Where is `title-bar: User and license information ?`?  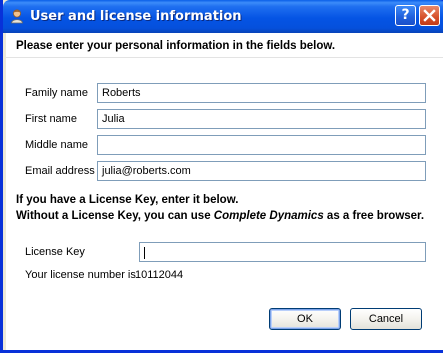 title-bar: User and license information ? is located at coordinates (223, 16).